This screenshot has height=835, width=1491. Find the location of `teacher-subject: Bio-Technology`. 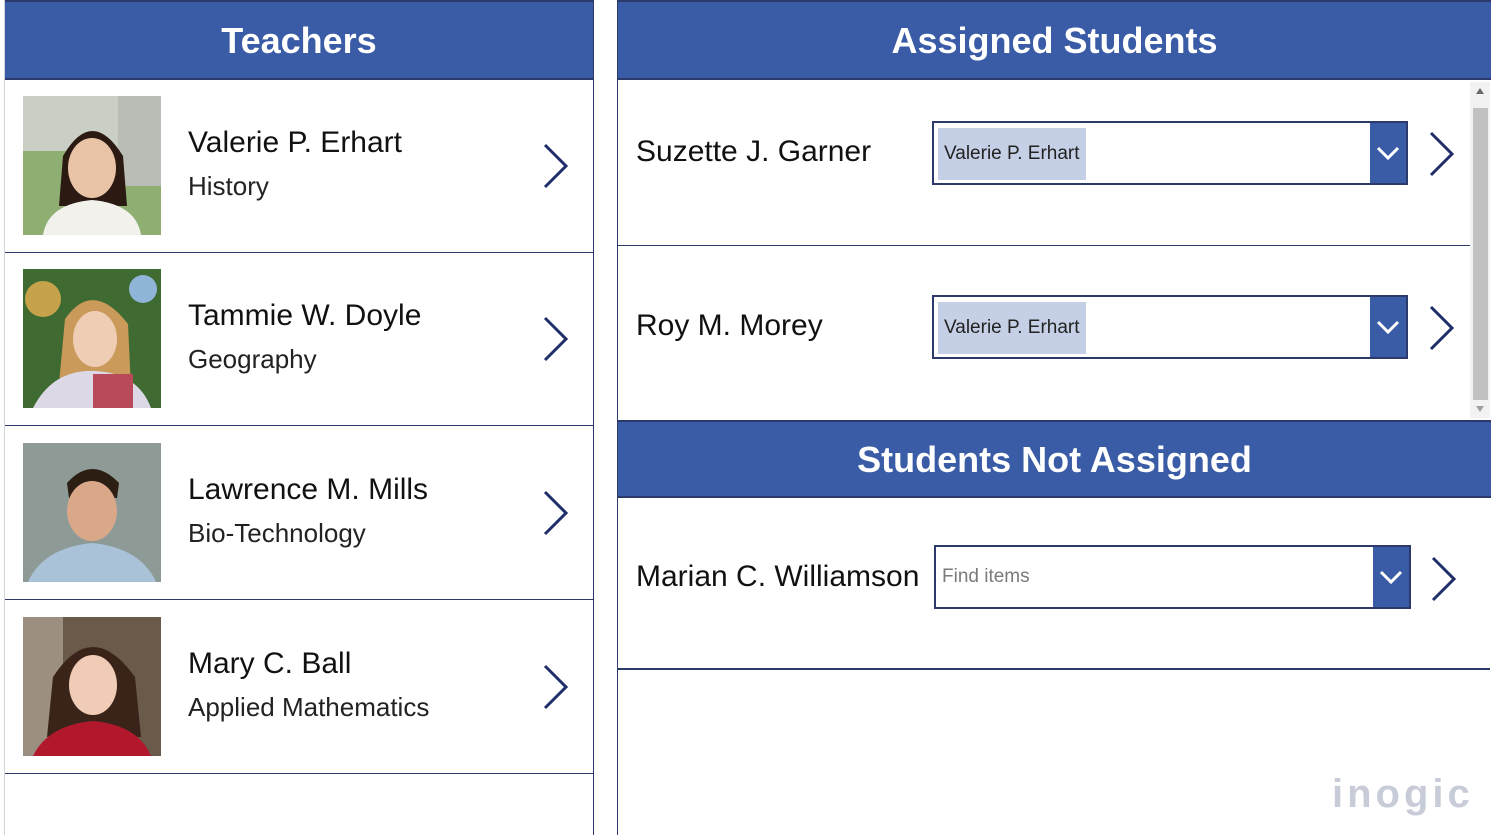

teacher-subject: Bio-Technology is located at coordinates (277, 533).